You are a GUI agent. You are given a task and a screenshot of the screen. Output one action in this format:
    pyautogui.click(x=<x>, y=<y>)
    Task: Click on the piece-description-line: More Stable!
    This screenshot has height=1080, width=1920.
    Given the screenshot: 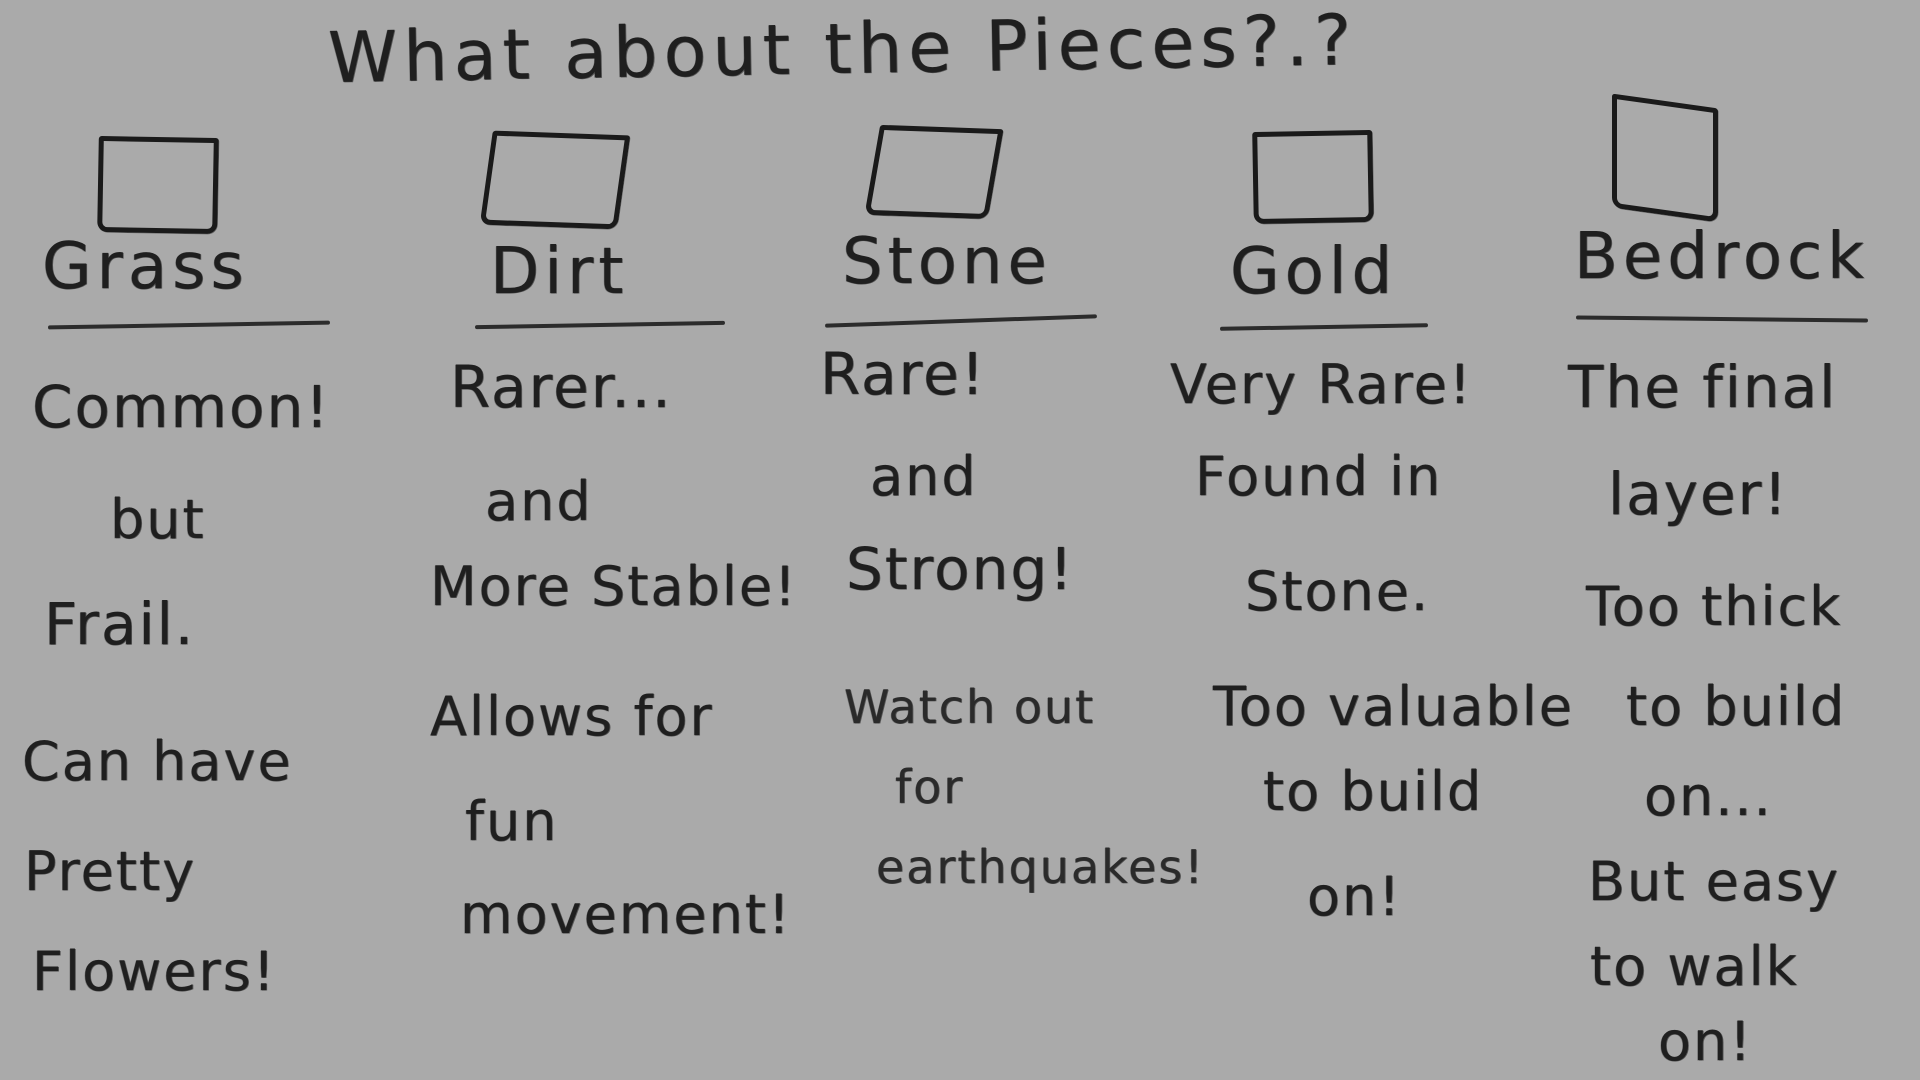 What is the action you would take?
    pyautogui.click(x=614, y=586)
    